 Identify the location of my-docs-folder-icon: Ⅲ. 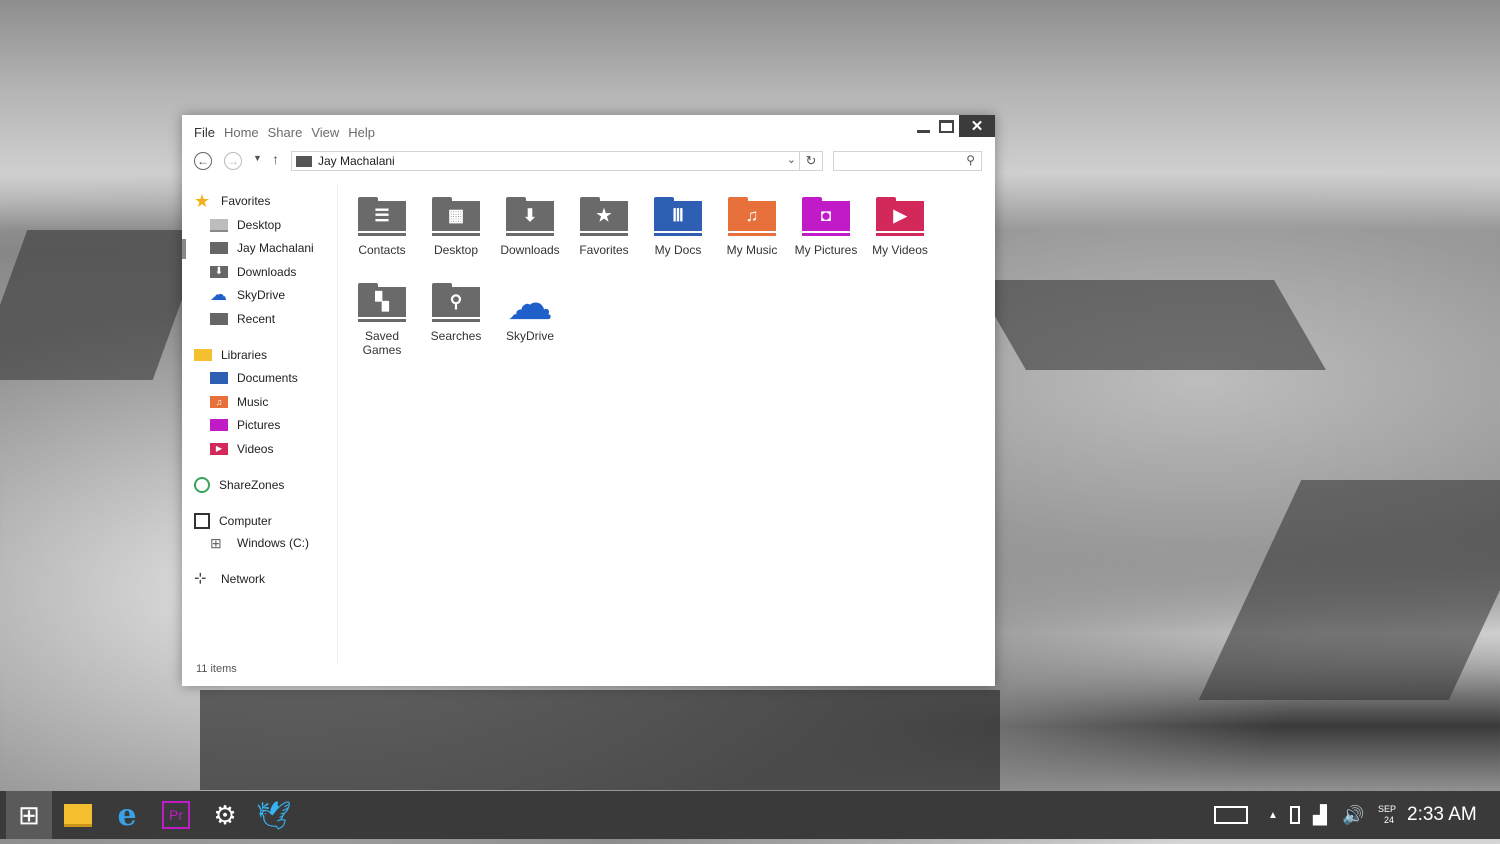
(678, 217).